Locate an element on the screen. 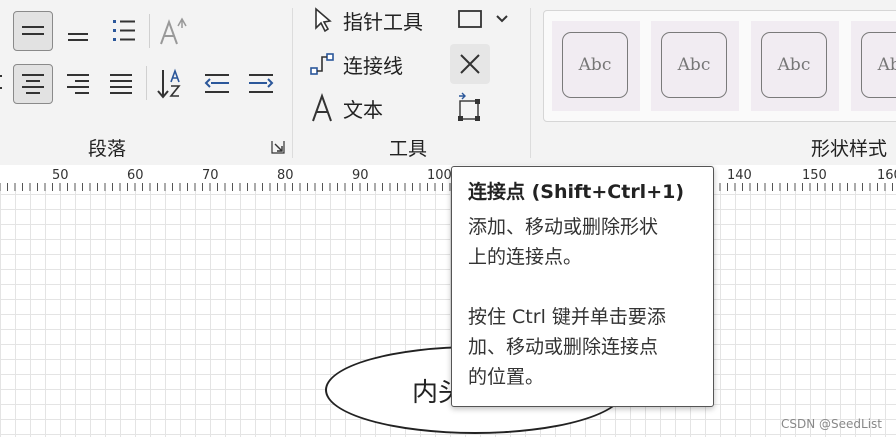 Image resolution: width=896 pixels, height=437 pixels. connection-point-icon is located at coordinates (469, 106).